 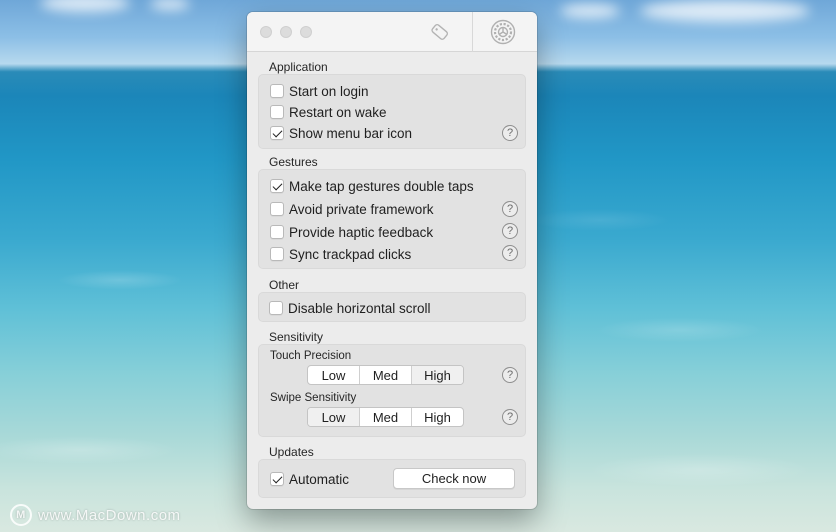 I want to click on swipe-sensitivity-low: Low, so click(x=334, y=417).